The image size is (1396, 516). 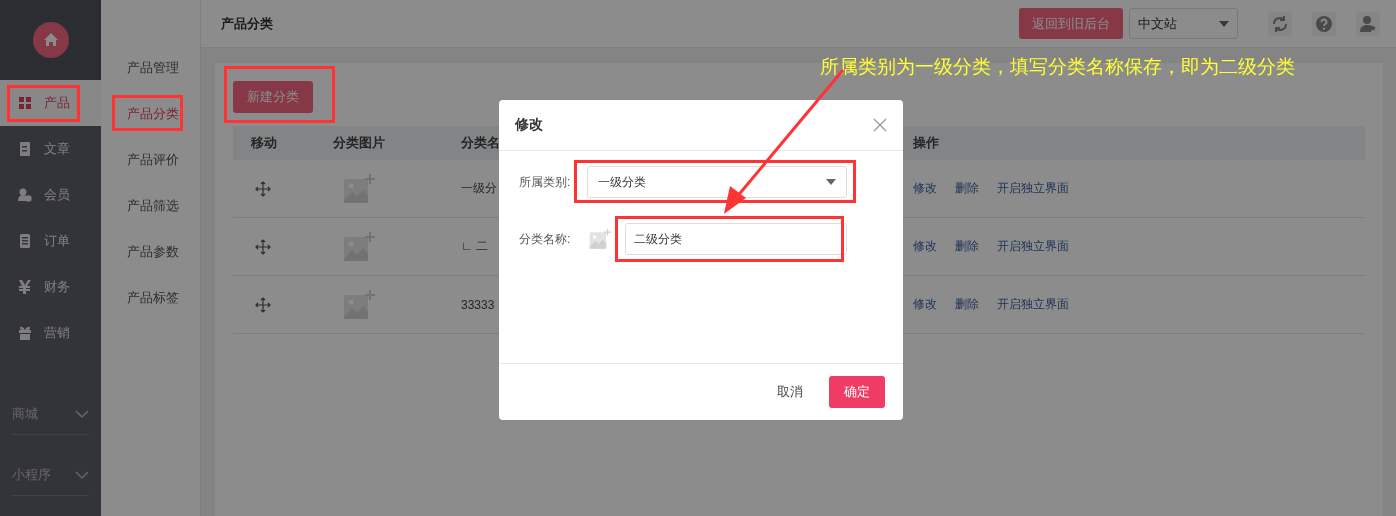 I want to click on field-label: 所属类别:, so click(x=545, y=182).